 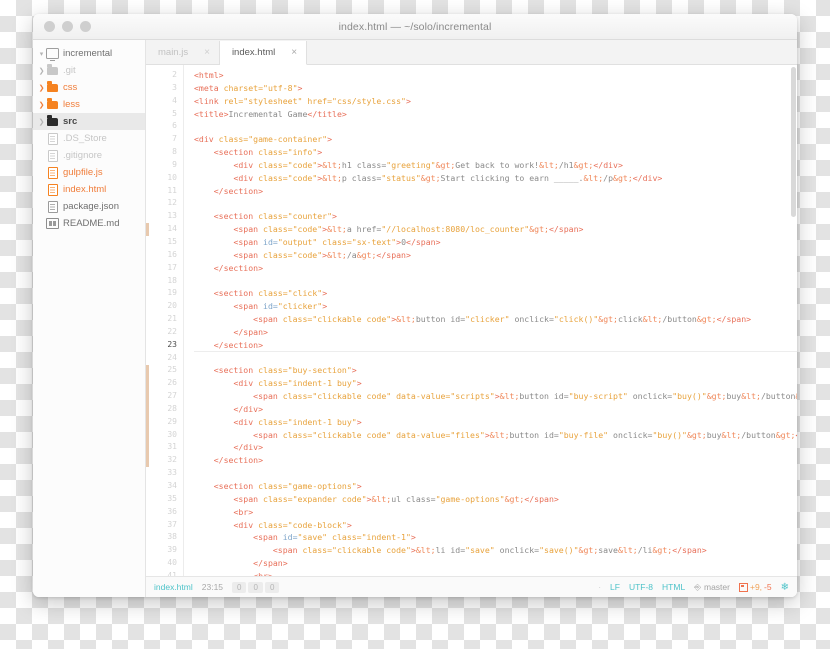 I want to click on scrollbar-thumb, so click(x=793, y=142).